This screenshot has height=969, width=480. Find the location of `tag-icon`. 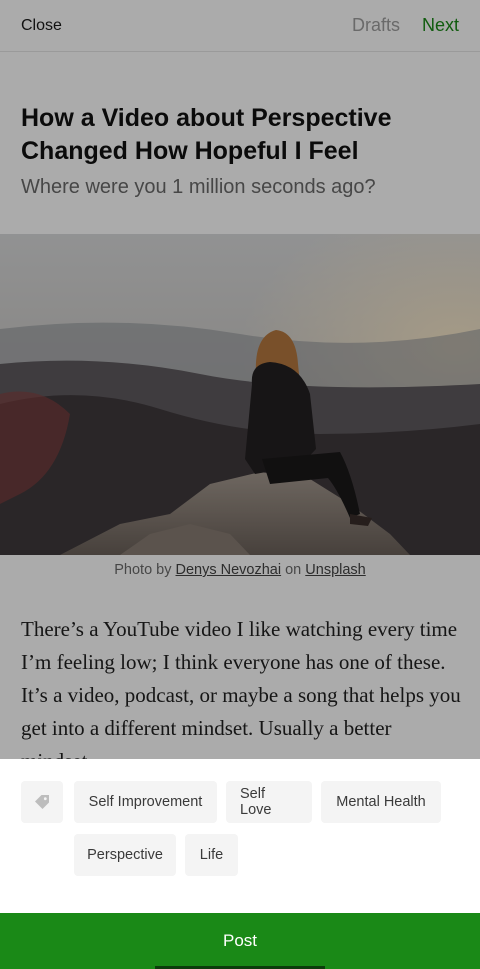

tag-icon is located at coordinates (42, 802).